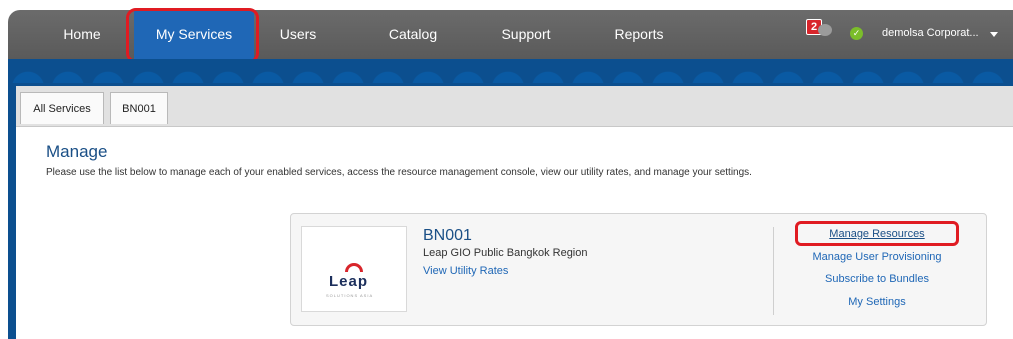 This screenshot has width=1013, height=339. Describe the element at coordinates (825, 30) in the screenshot. I see `chat-bubble-icon` at that location.